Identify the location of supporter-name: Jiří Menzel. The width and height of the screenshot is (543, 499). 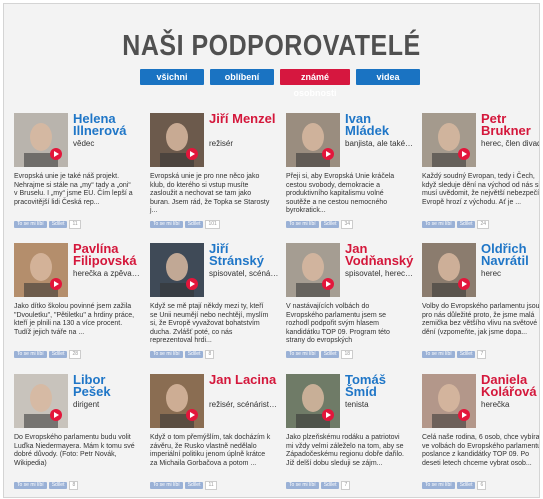
(244, 118).